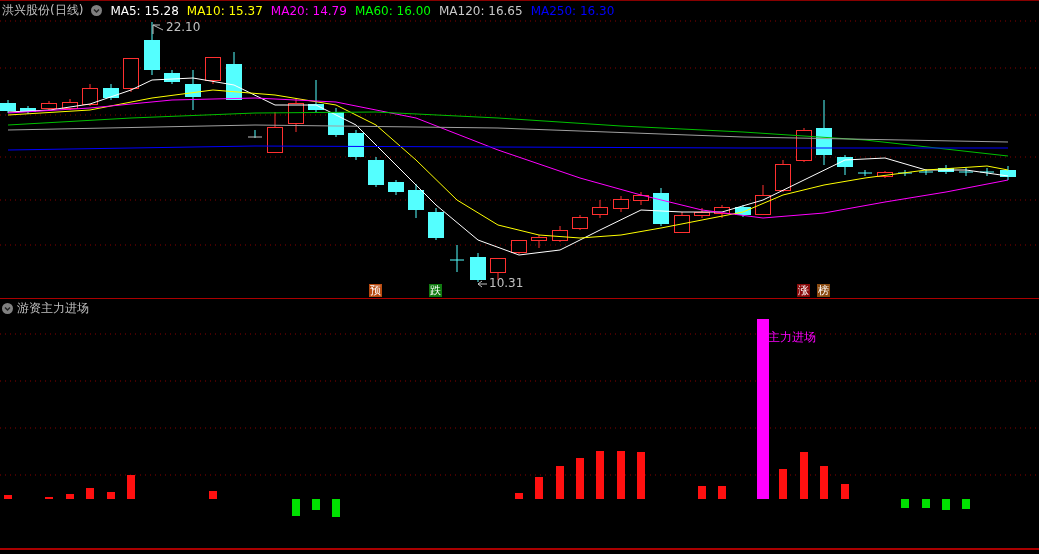 This screenshot has height=554, width=1039. Describe the element at coordinates (392, 10) in the screenshot. I see `moving-average-value: MA60: 16.00` at that location.